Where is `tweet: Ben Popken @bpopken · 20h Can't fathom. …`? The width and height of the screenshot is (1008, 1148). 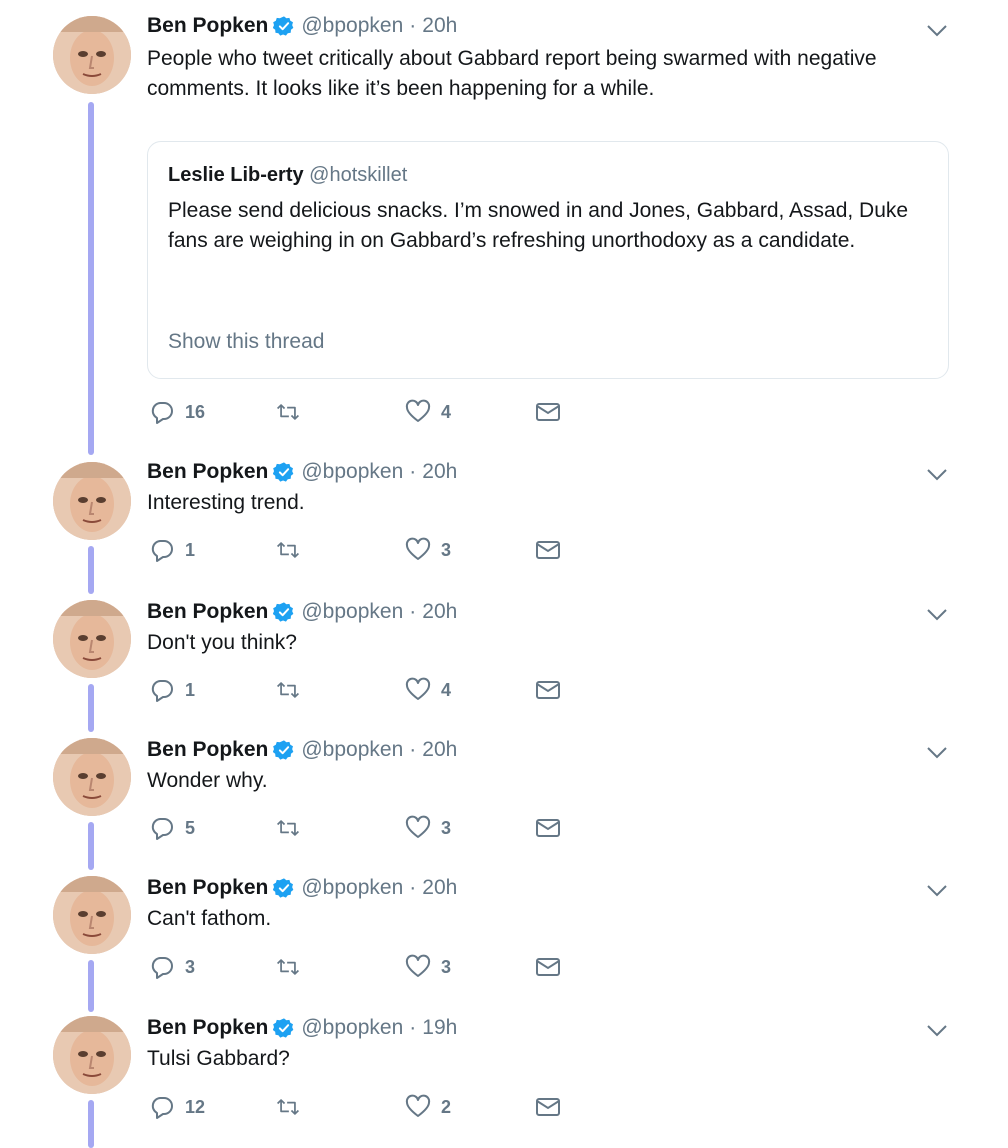 tweet: Ben Popken @bpopken · 20h Can't fathom. … is located at coordinates (504, 937).